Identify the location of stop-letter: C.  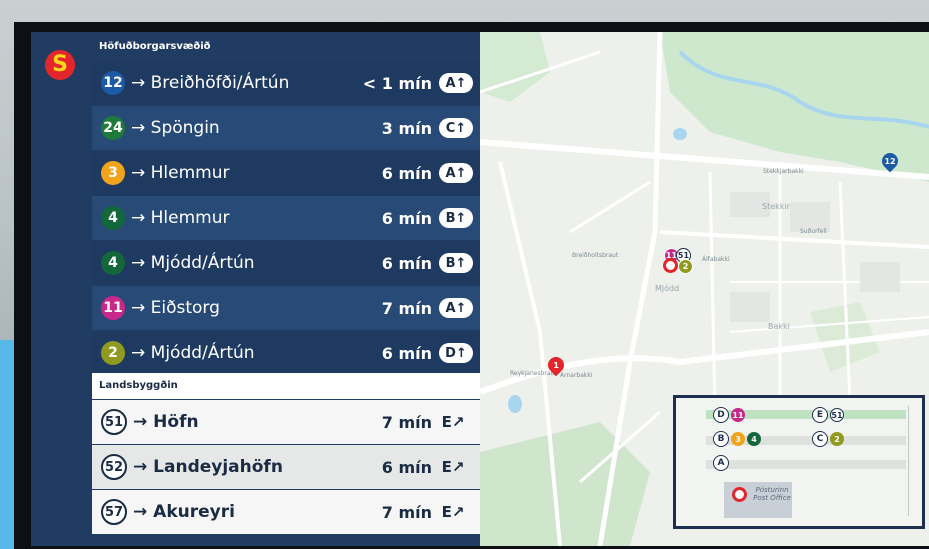
(820, 439).